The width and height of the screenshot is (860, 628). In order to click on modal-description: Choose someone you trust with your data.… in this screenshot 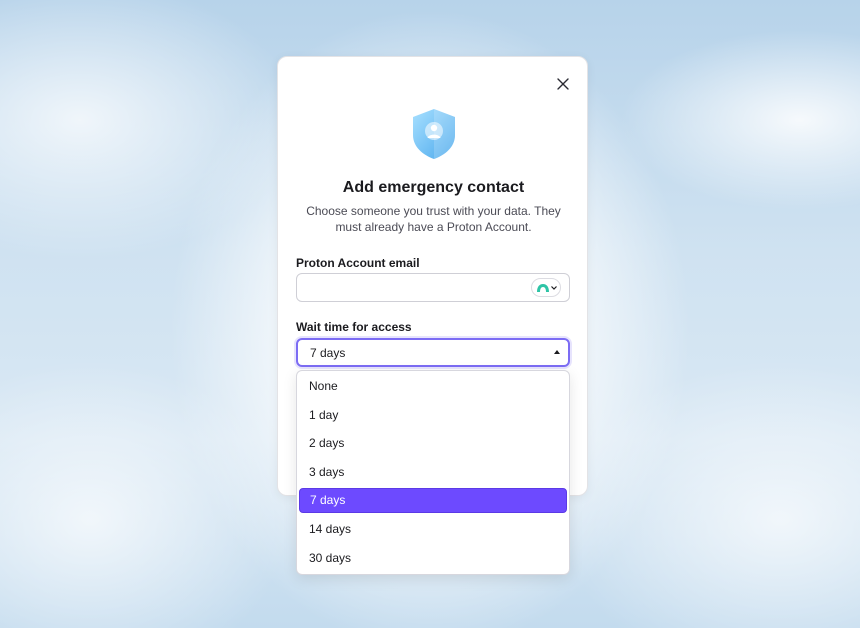, I will do `click(433, 219)`.